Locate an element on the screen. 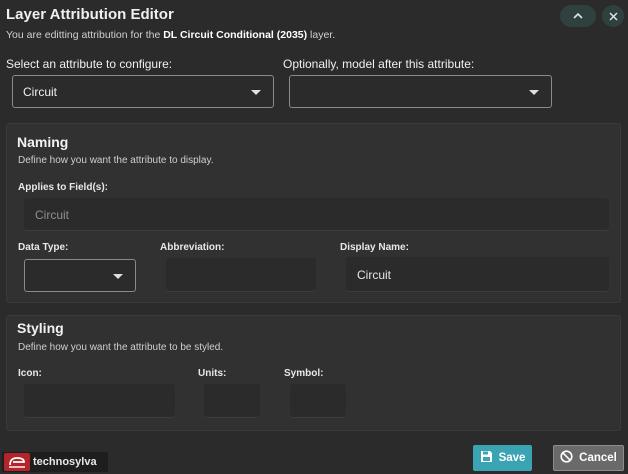 The image size is (628, 474). collapse-button is located at coordinates (578, 16).